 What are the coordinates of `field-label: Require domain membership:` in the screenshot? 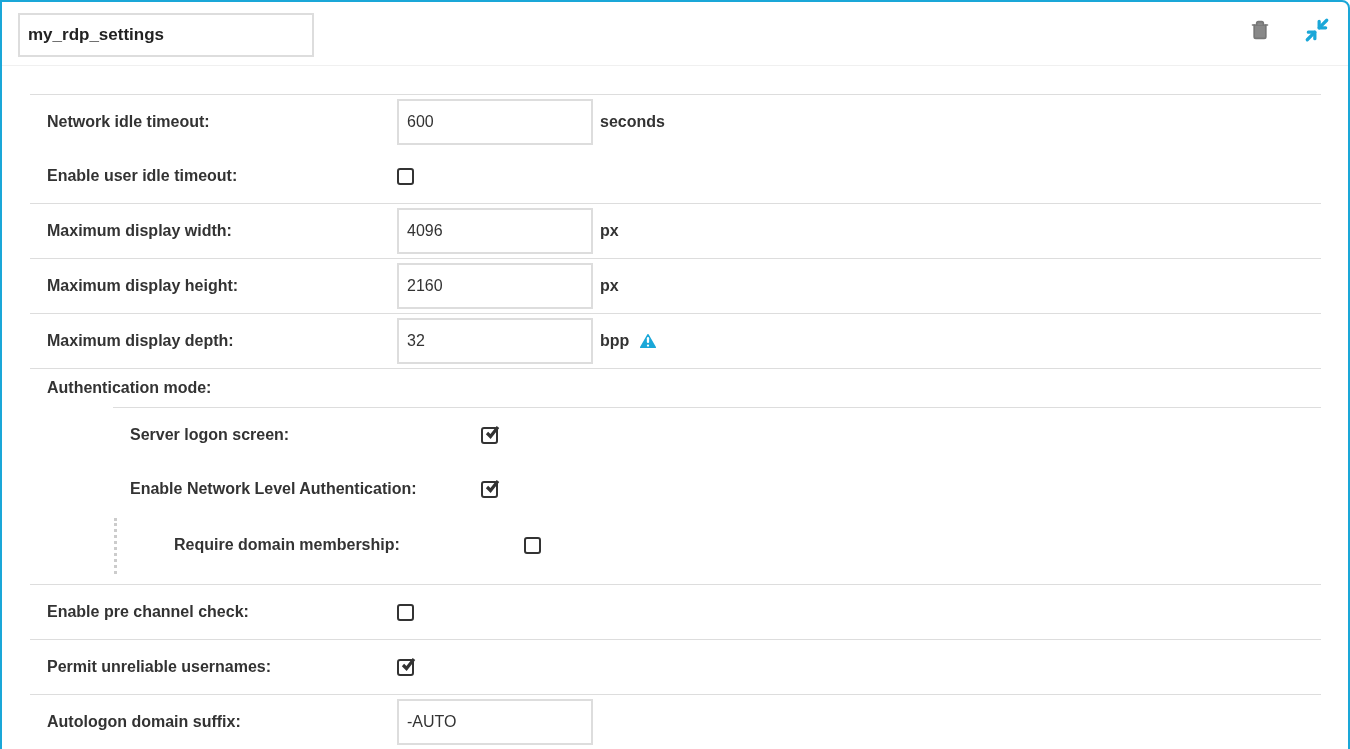 It's located at (287, 545).